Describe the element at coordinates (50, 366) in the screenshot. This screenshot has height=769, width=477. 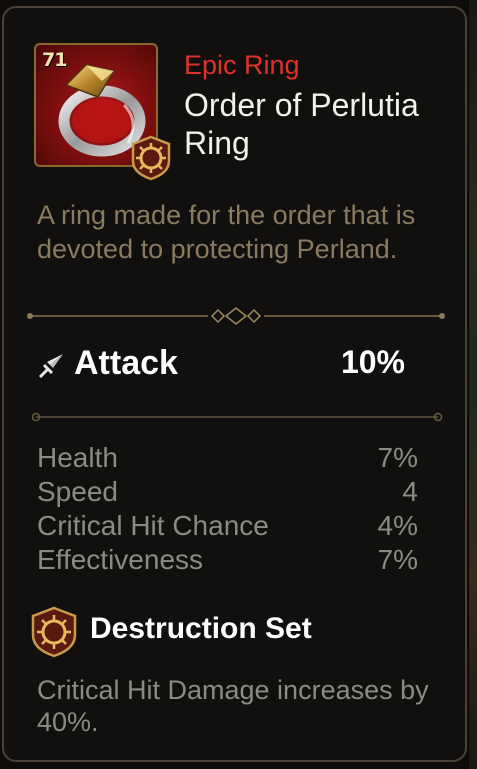
I see `sword-icon` at that location.